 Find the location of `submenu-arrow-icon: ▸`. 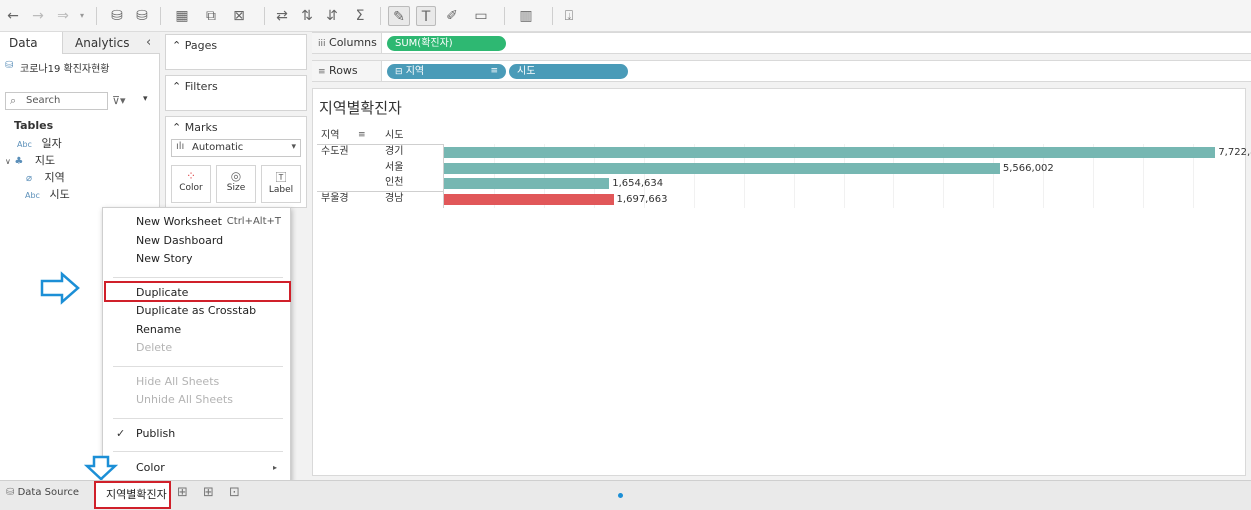

submenu-arrow-icon: ▸ is located at coordinates (275, 467).